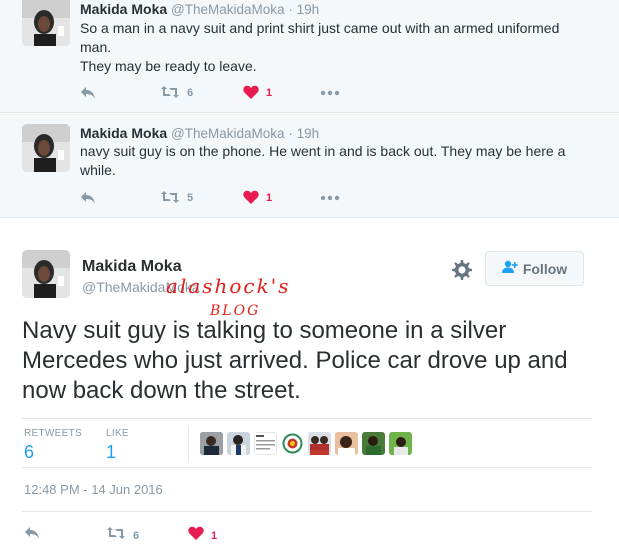 This screenshot has height=555, width=619. Describe the element at coordinates (117, 445) in the screenshot. I see `likes-stat: LIKE 1` at that location.